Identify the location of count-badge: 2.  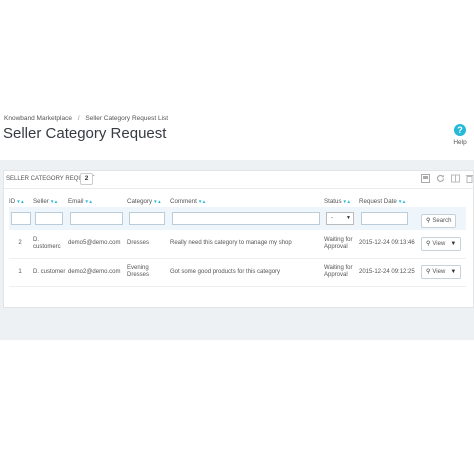
(86, 179).